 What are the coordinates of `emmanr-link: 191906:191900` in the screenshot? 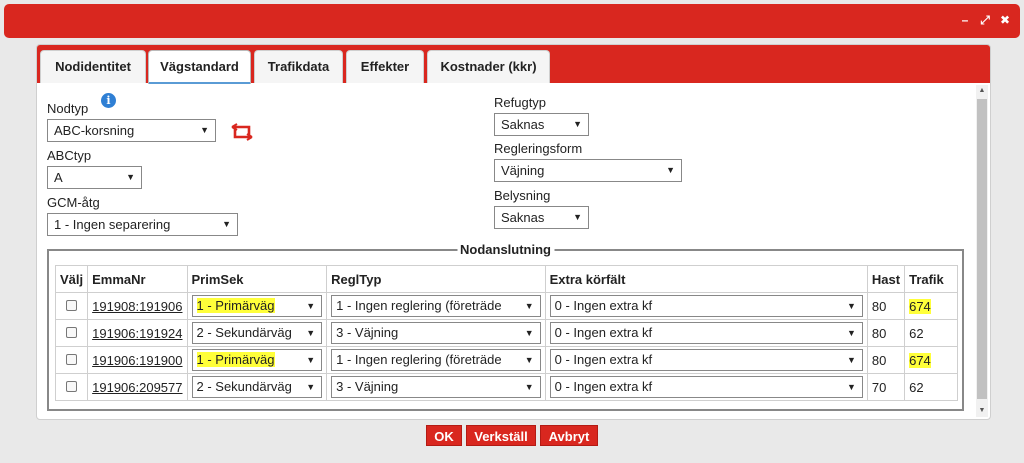 It's located at (137, 360).